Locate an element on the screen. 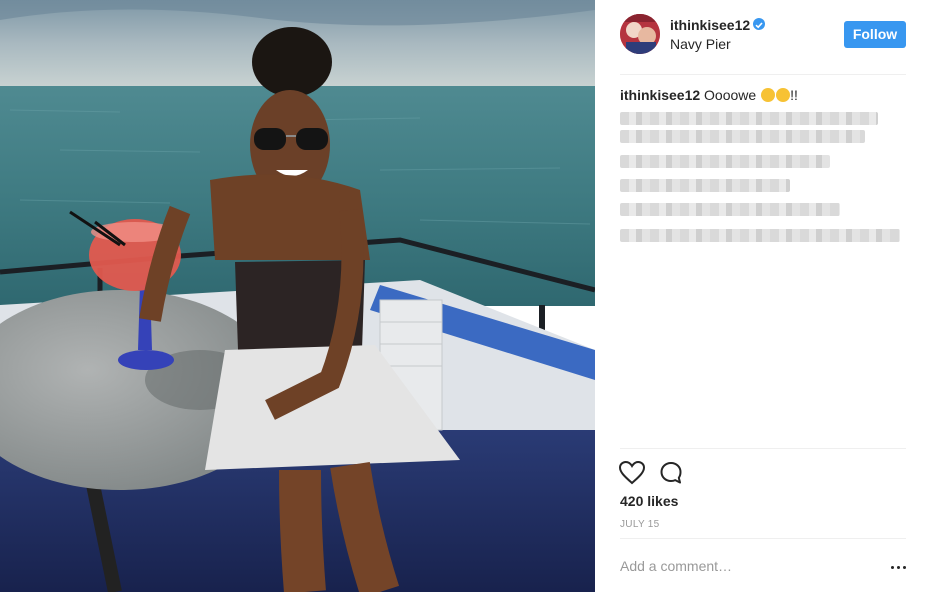  caption-username: ithinkisee12 is located at coordinates (660, 95).